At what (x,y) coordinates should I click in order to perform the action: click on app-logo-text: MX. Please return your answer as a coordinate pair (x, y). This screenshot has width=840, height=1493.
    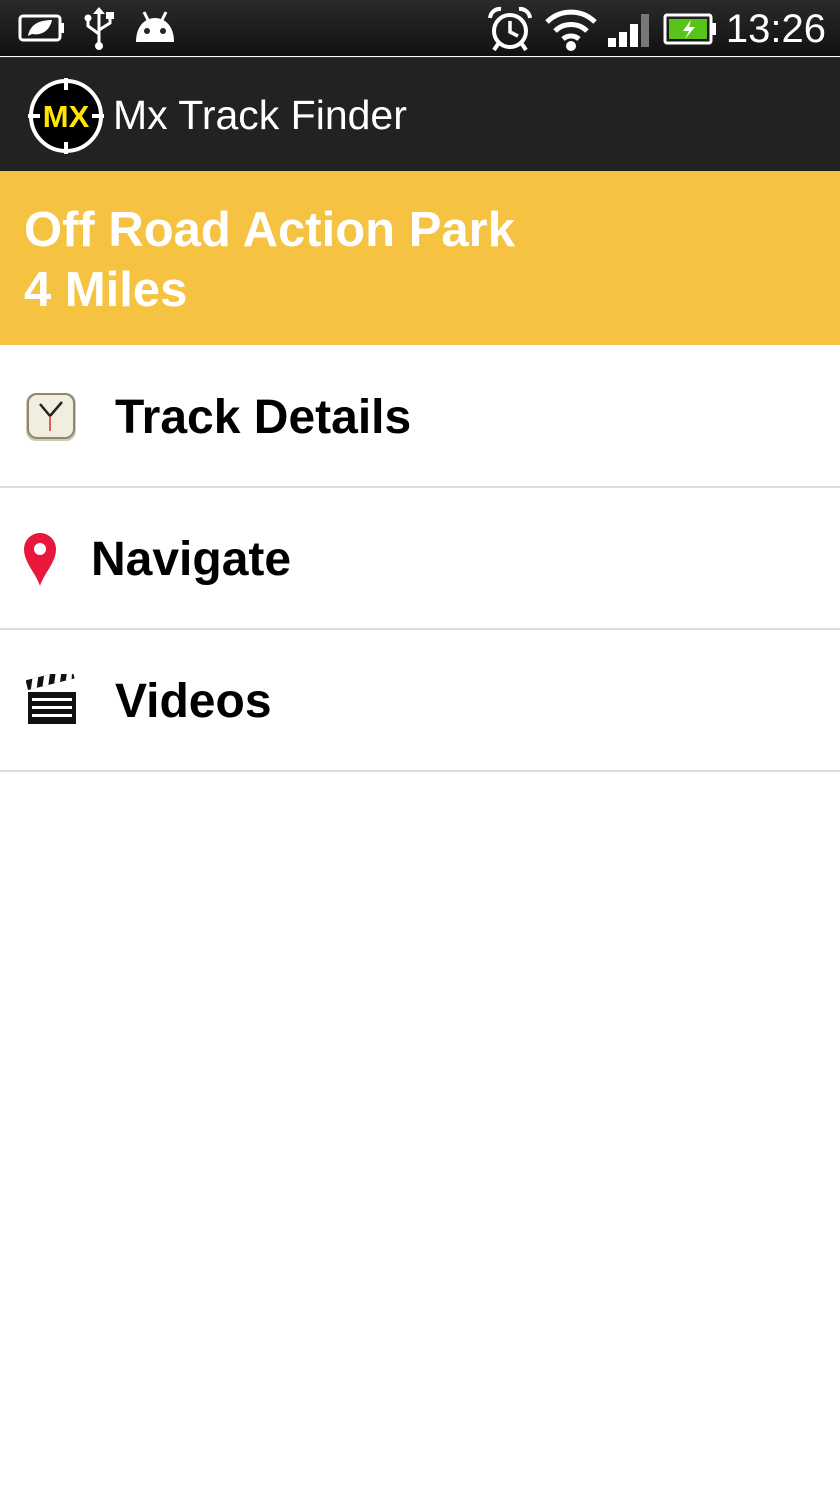
    Looking at the image, I should click on (66, 116).